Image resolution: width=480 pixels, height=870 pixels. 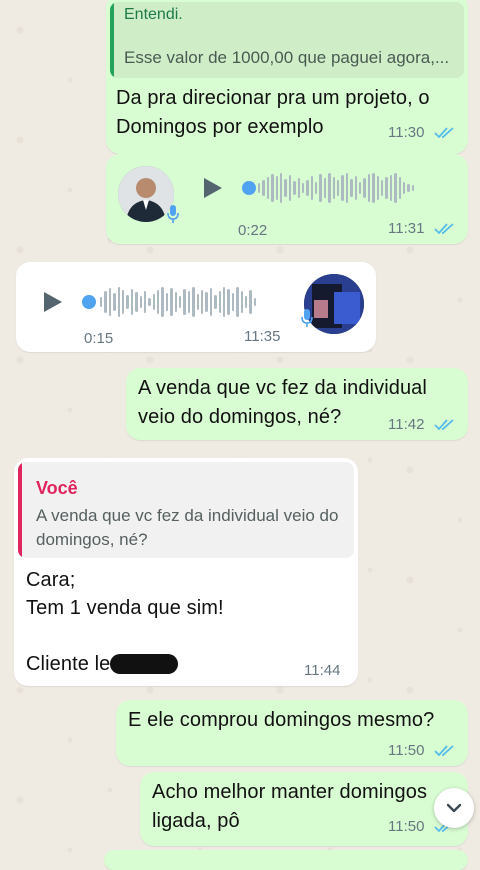 I want to click on quote-author: Você, so click(x=57, y=488).